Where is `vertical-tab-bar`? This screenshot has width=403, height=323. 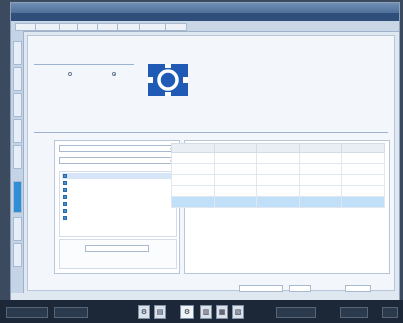
vertical-tab-bar is located at coordinates (17, 162).